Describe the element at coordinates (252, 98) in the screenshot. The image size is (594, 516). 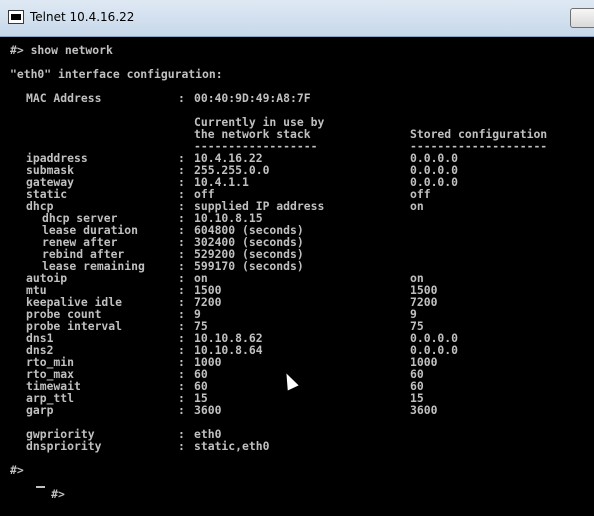
I see `mac-value: 00:40:9D:49:A8:7F` at that location.